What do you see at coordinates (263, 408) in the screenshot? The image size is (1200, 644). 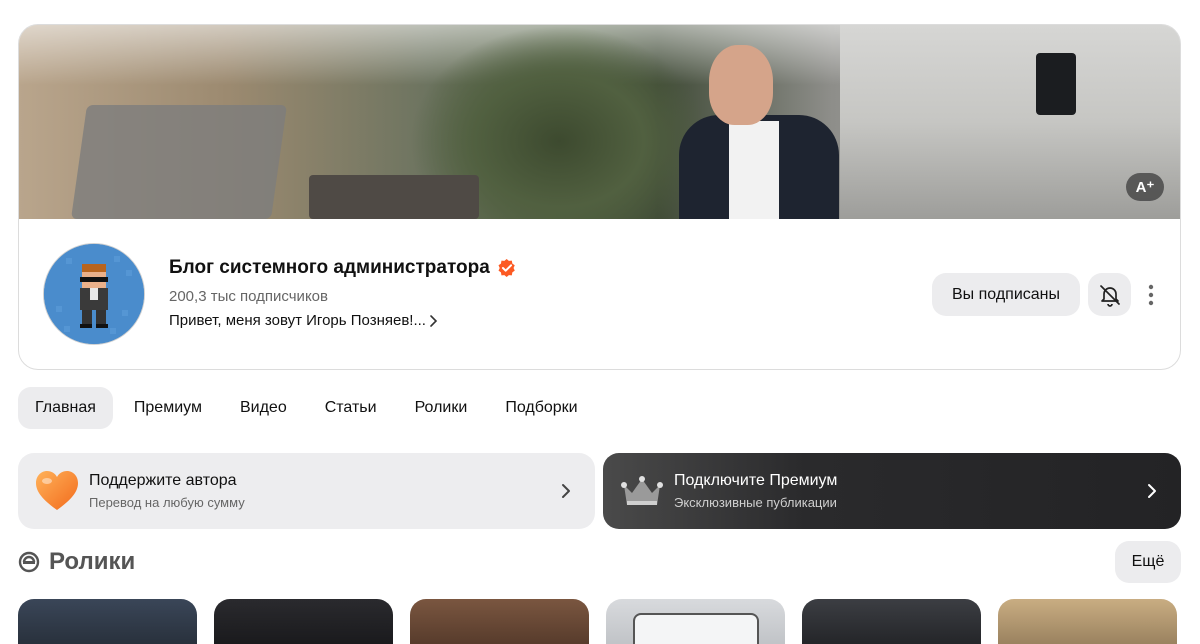 I see `tab-video: Видео` at bounding box center [263, 408].